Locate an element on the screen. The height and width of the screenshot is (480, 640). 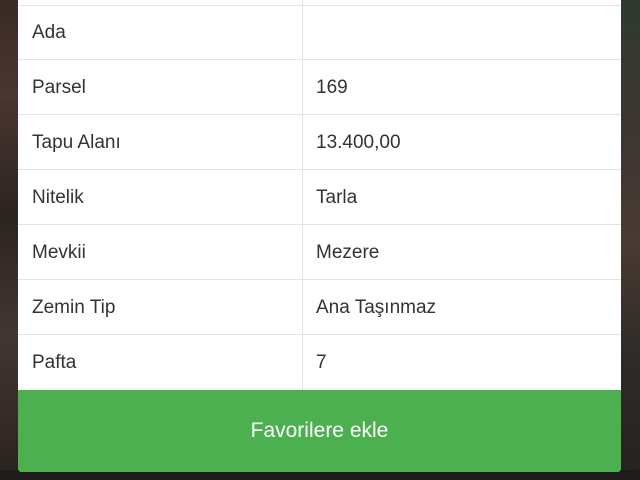
row-value: Ana Taşınmaz is located at coordinates (376, 307).